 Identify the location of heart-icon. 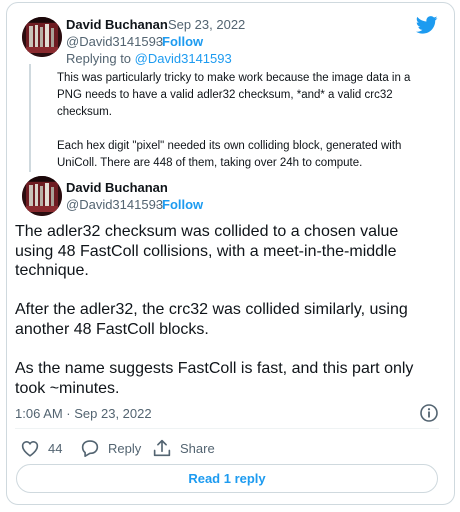
(30, 449).